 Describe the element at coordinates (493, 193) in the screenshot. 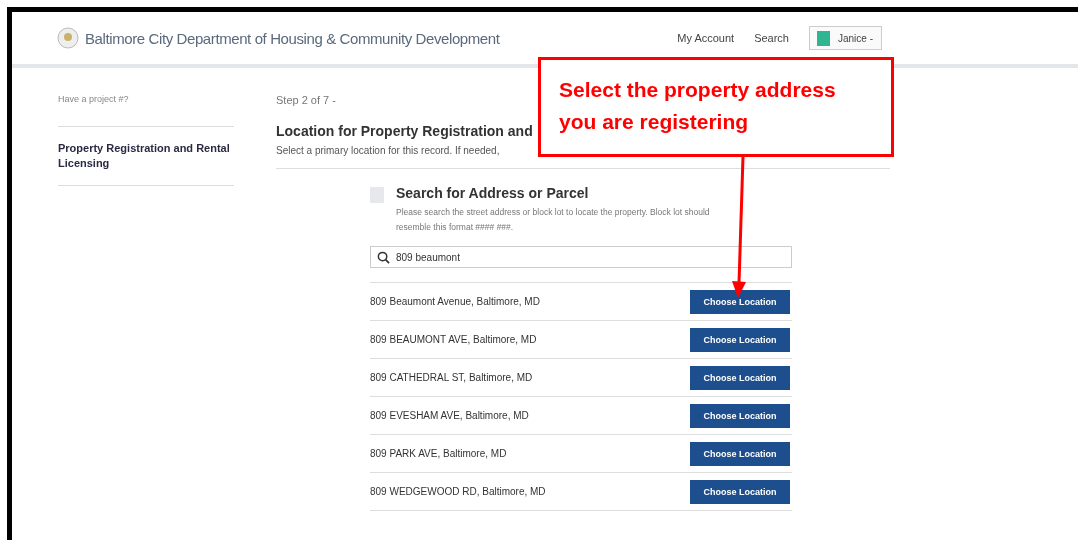

I see `section-title: Search for Address or Parcel` at that location.